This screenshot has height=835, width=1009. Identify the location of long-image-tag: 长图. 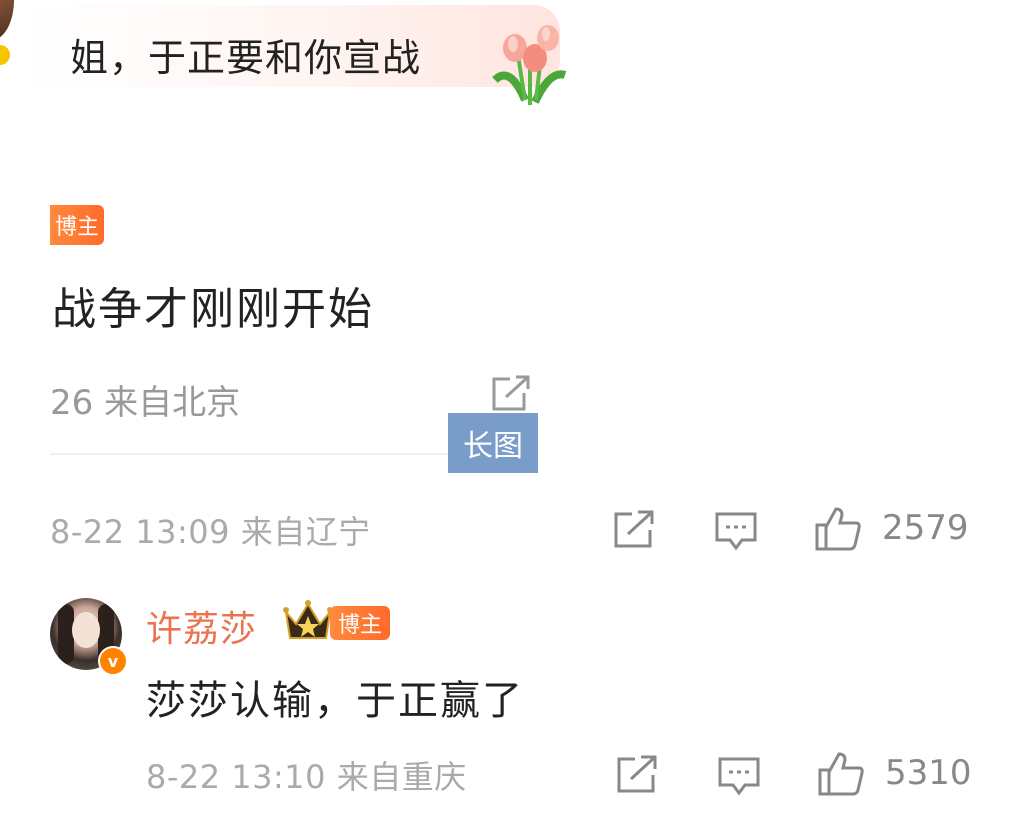
(493, 443).